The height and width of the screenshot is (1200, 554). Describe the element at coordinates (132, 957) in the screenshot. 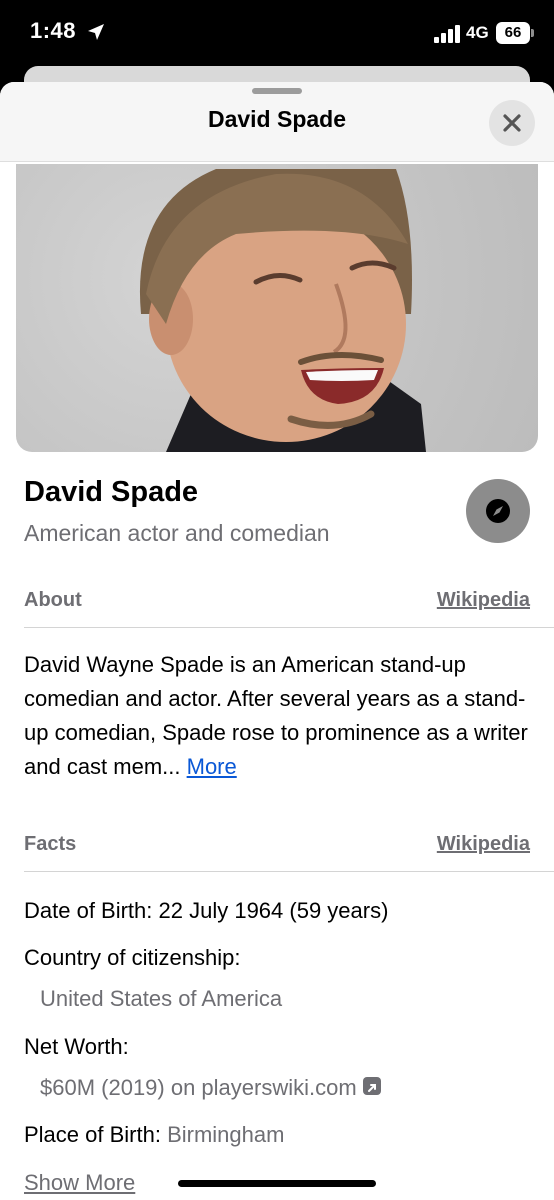

I see `citizenship-label: Country of citizenship:` at that location.